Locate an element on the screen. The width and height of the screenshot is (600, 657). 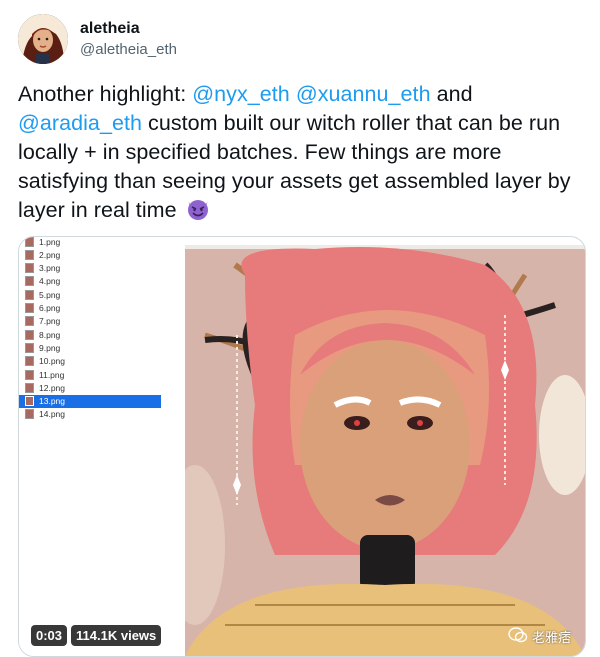
file-name: 8.png is located at coordinates (50, 334).